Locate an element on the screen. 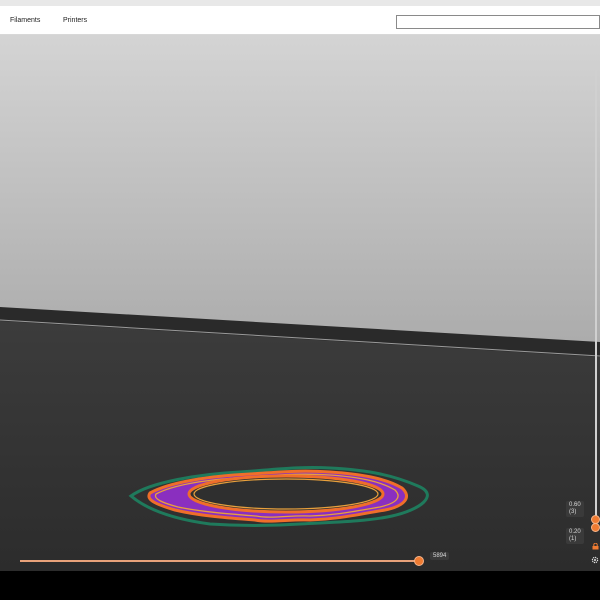 This screenshot has width=600, height=600. tab-printers: Printers is located at coordinates (75, 20).